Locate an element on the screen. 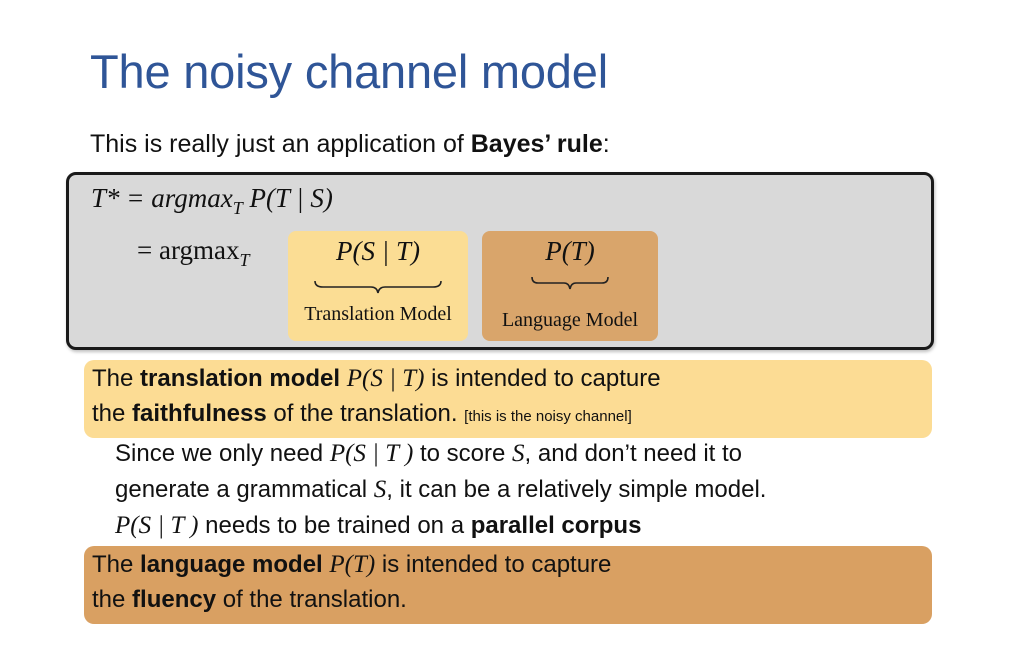  language-model-expression: P(T) is located at coordinates (570, 251).